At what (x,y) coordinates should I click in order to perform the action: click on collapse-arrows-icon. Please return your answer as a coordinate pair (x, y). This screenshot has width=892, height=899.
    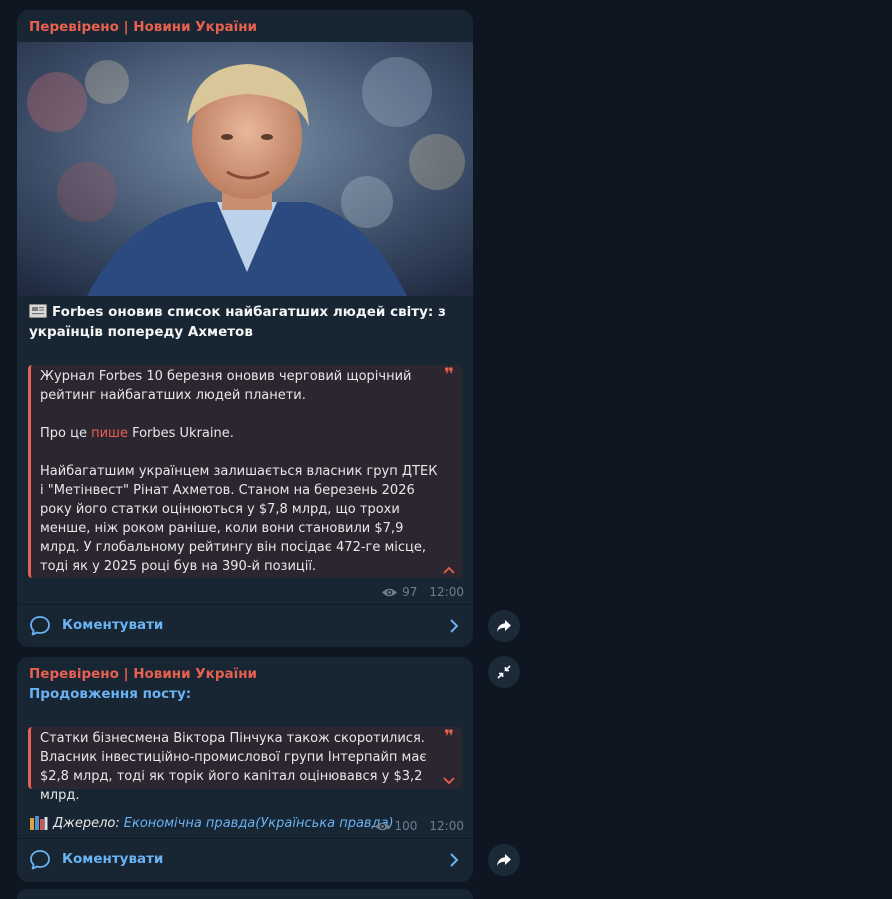
    Looking at the image, I should click on (504, 672).